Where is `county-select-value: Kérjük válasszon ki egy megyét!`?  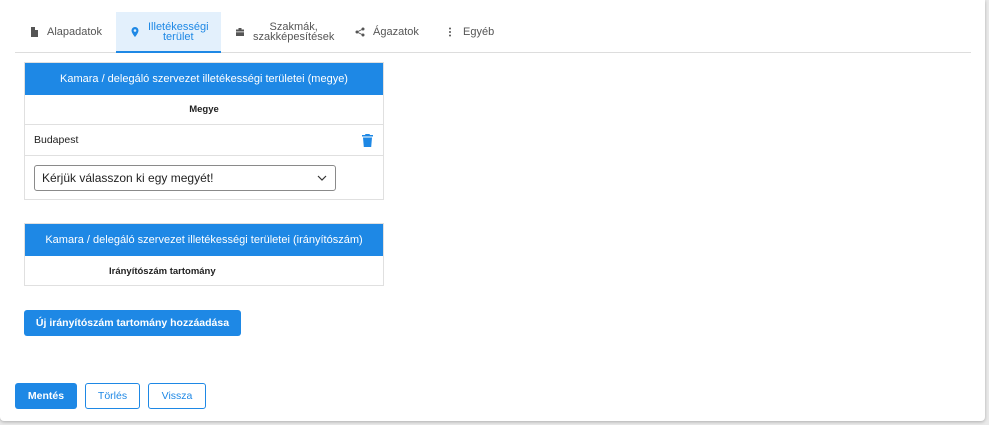 county-select-value: Kérjük válasszon ki egy megyét! is located at coordinates (128, 177).